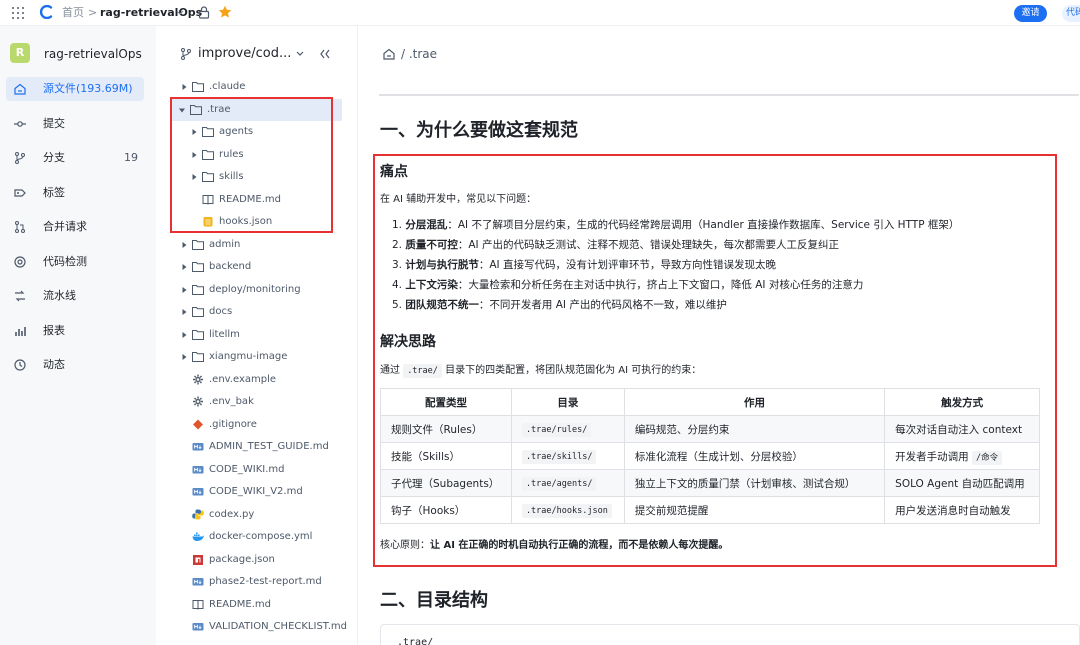 The width and height of the screenshot is (1080, 645). Describe the element at coordinates (225, 12) in the screenshot. I see `star-icon` at that location.